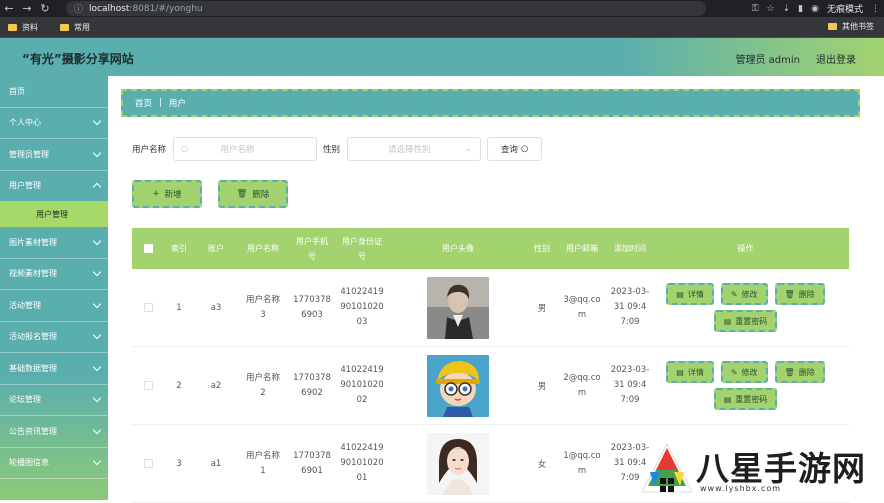  What do you see at coordinates (33, 431) in the screenshot?
I see `sidebar-item-label: 公告资讯管理` at bounding box center [33, 431].